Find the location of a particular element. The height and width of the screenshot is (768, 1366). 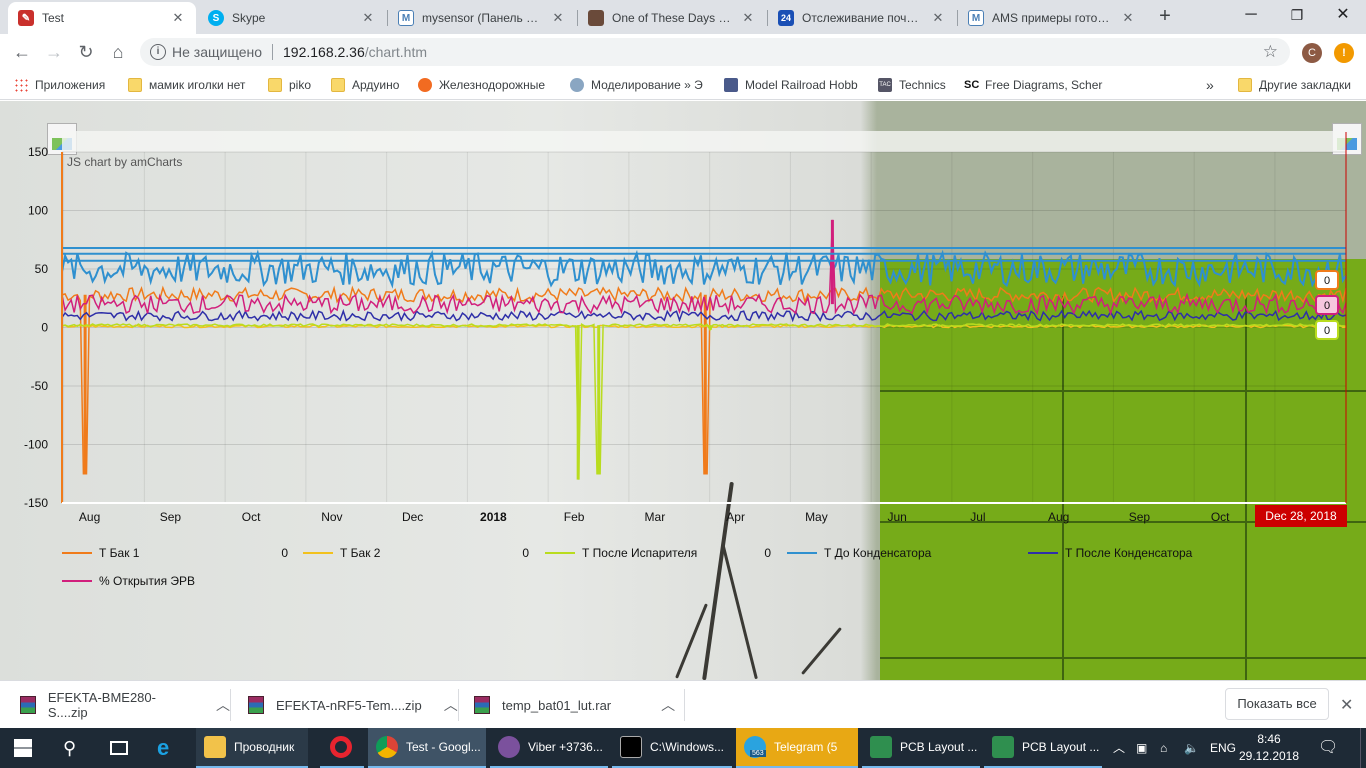

info-icon: i is located at coordinates (158, 52).